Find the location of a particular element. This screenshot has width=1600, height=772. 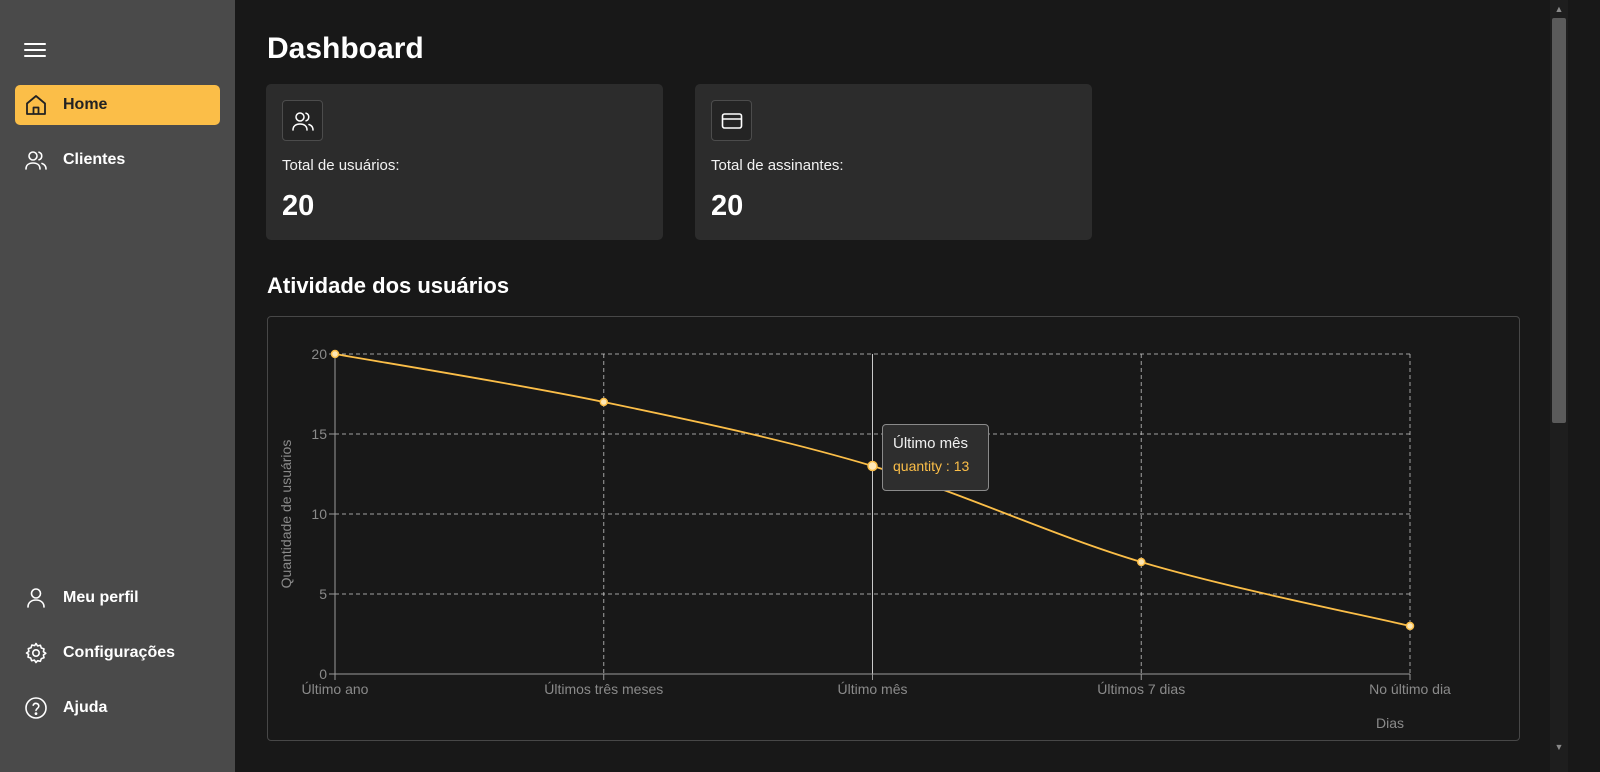

sidebar-item-label: Clientes is located at coordinates (94, 159).